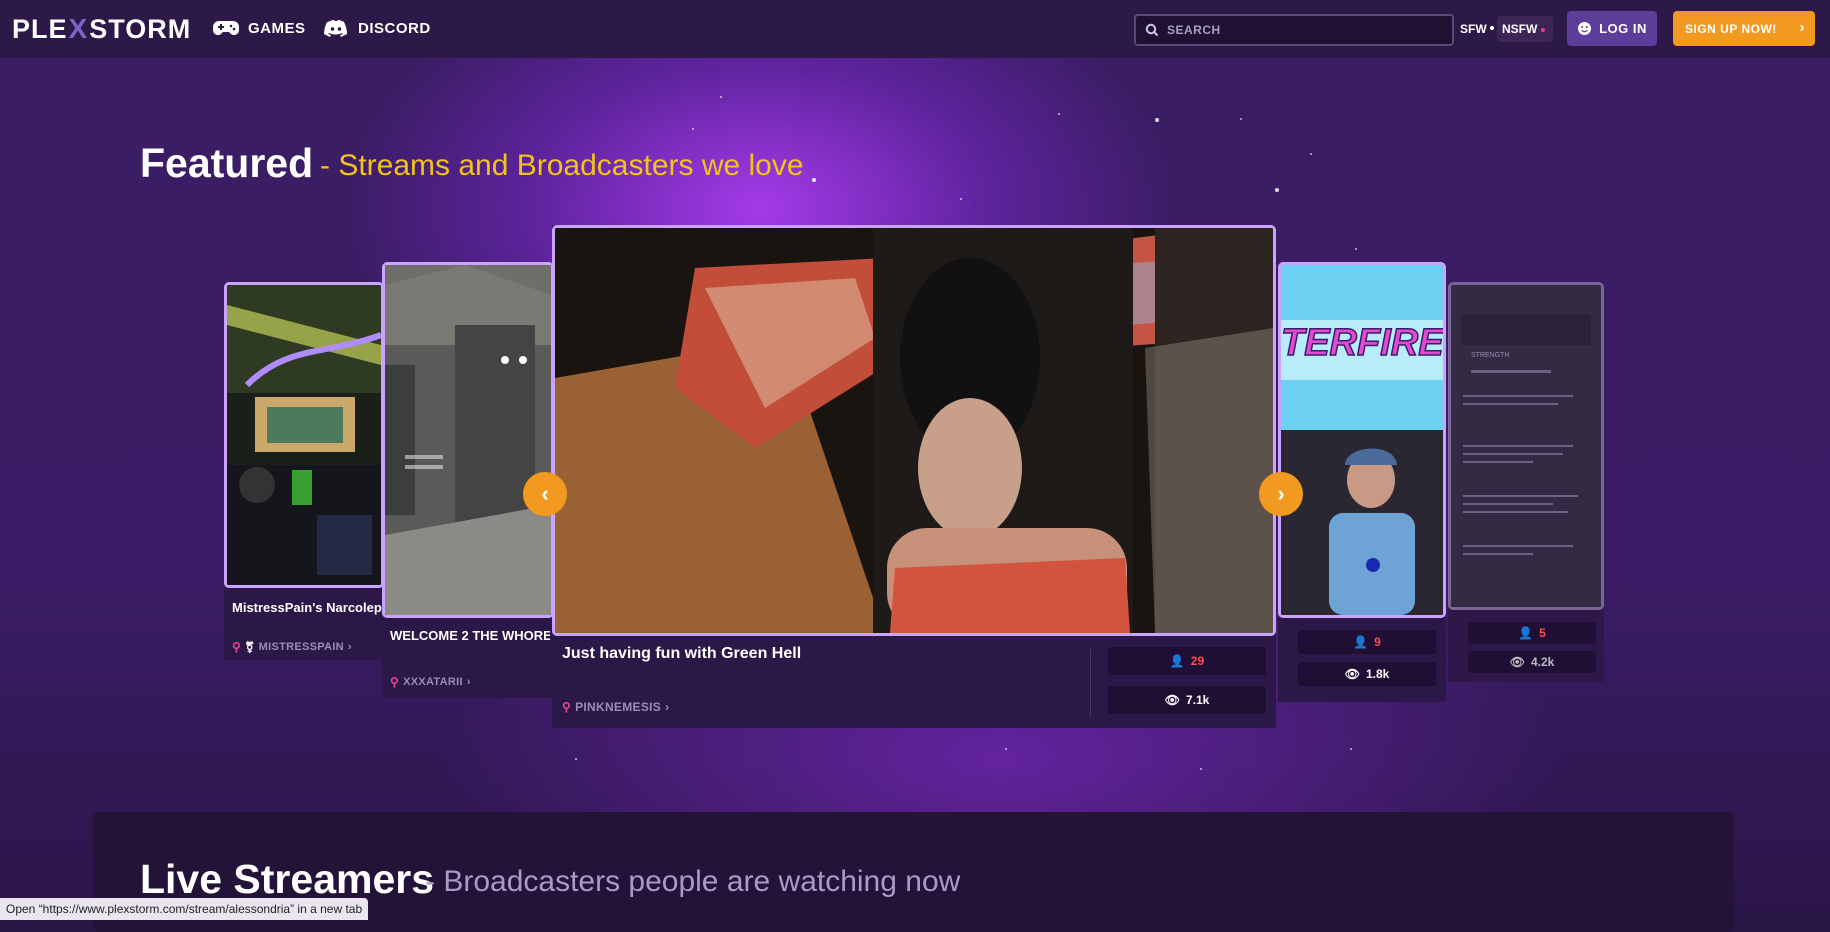  I want to click on main-card-followers: 👤 29, so click(1187, 661).